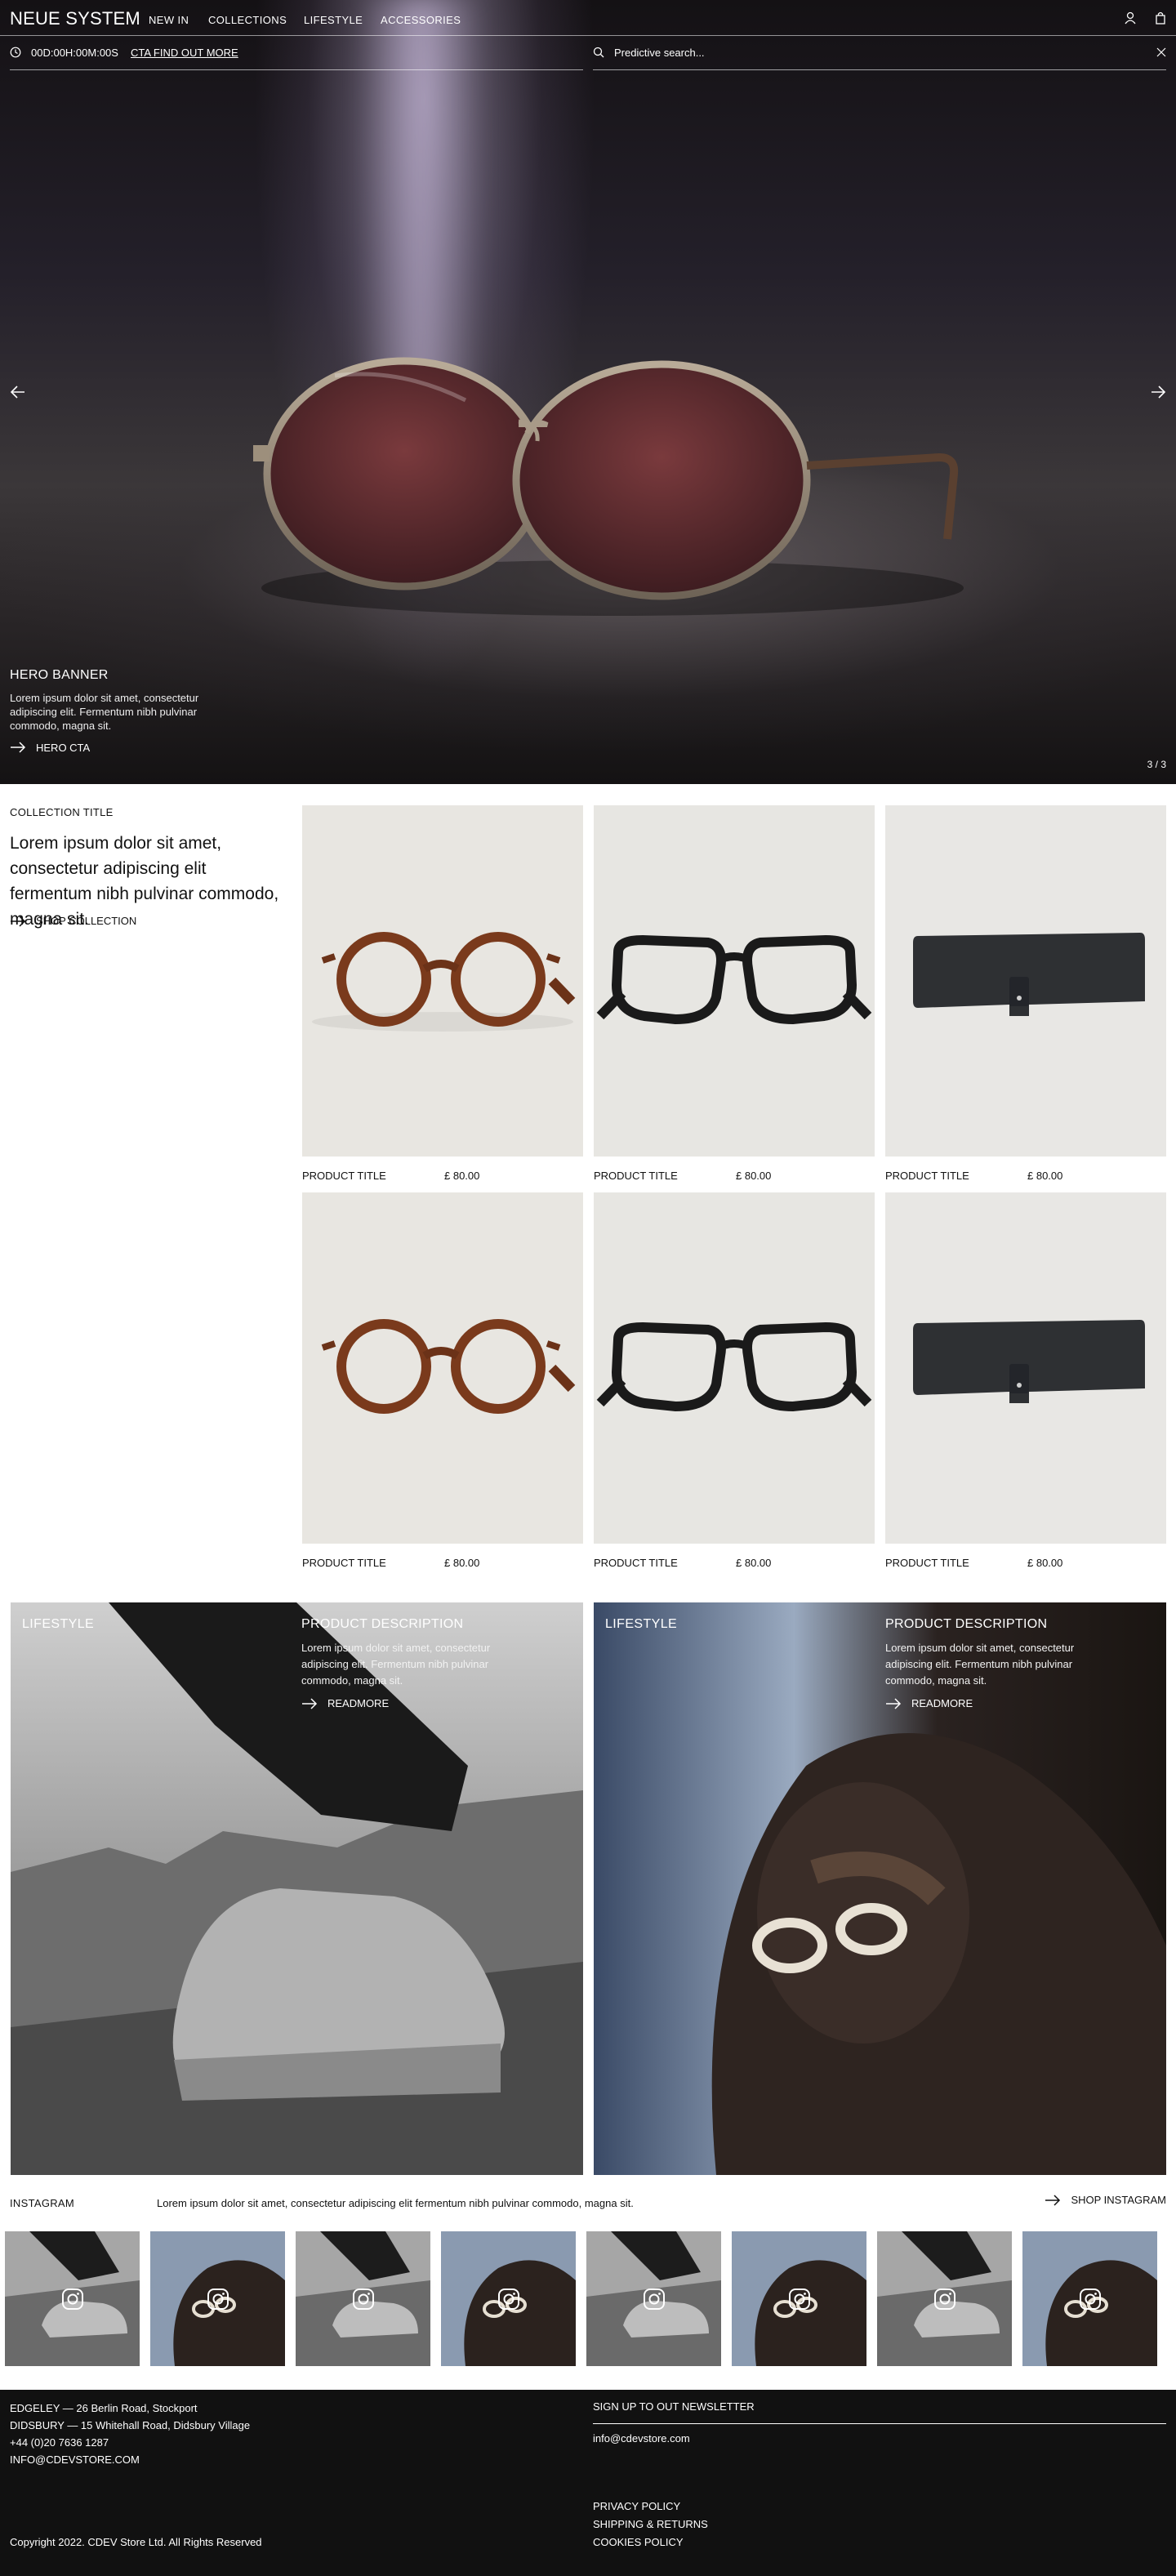  I want to click on instagram-title: INSTAGRAM, so click(42, 2203).